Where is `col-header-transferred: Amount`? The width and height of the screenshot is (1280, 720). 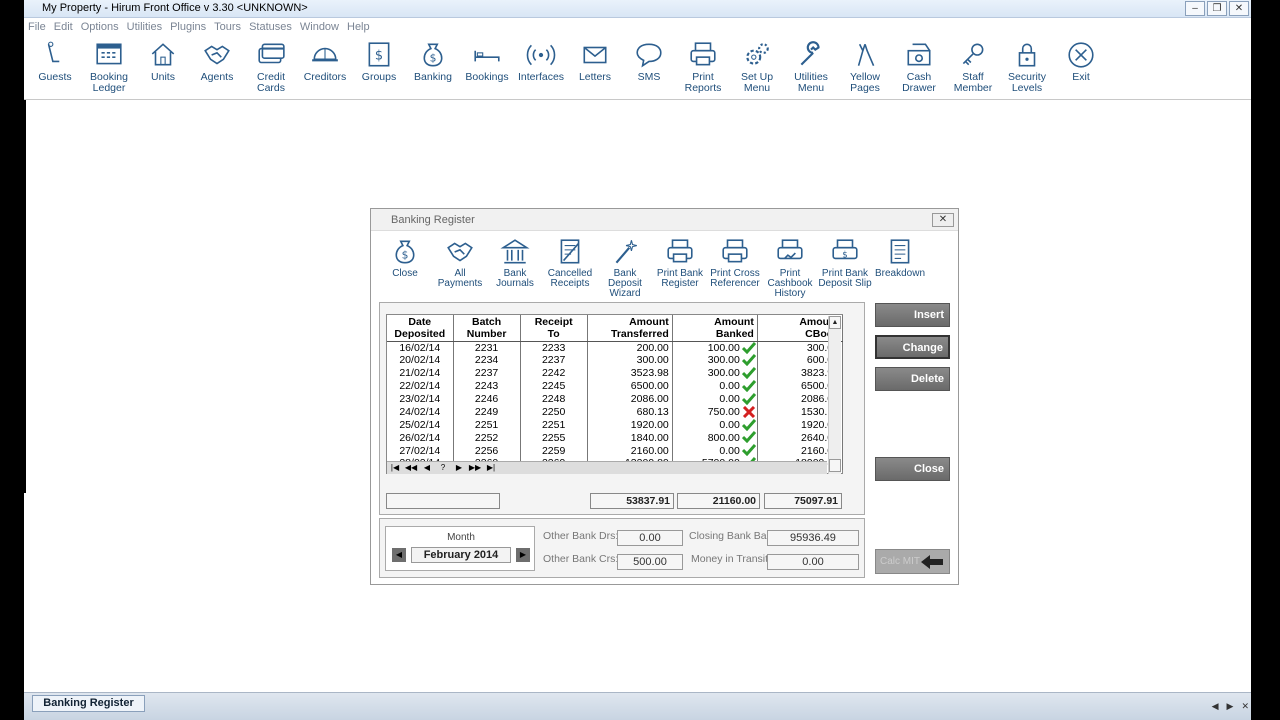 col-header-transferred: Amount is located at coordinates (630, 321).